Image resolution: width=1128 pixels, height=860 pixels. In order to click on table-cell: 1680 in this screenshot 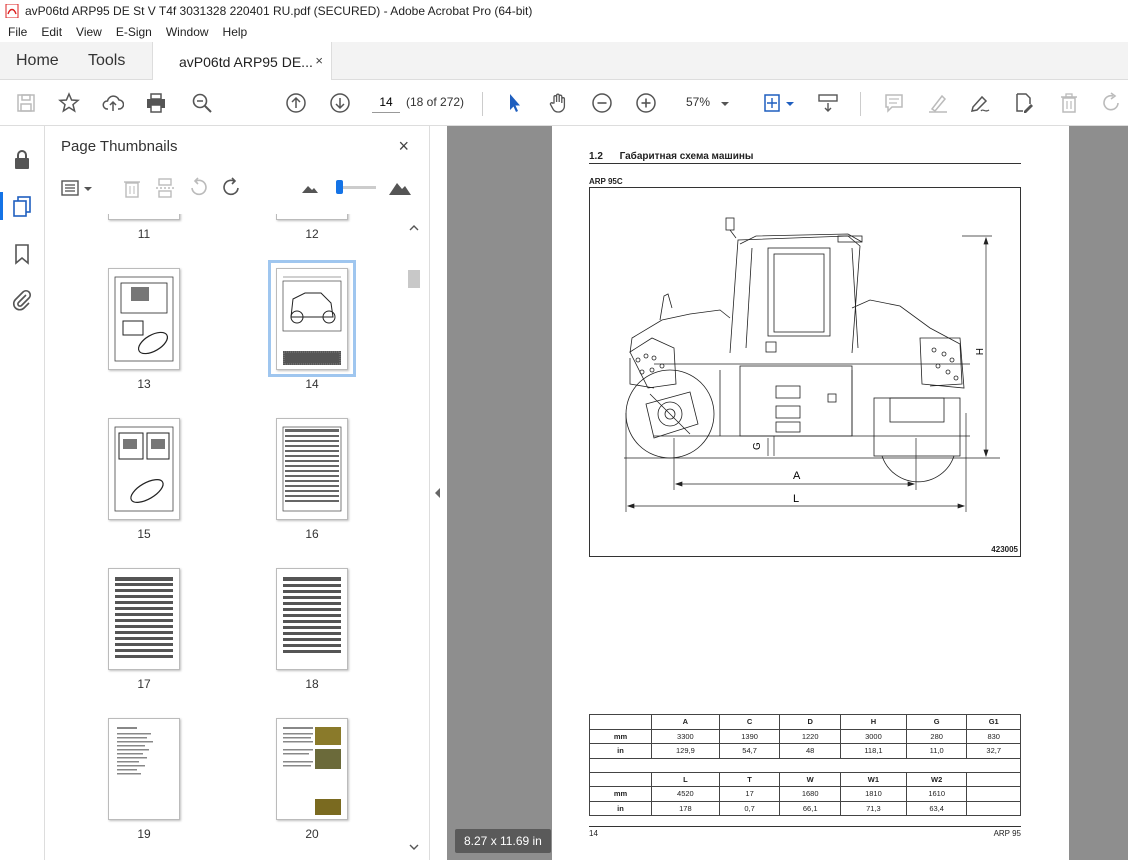, I will do `click(810, 794)`.